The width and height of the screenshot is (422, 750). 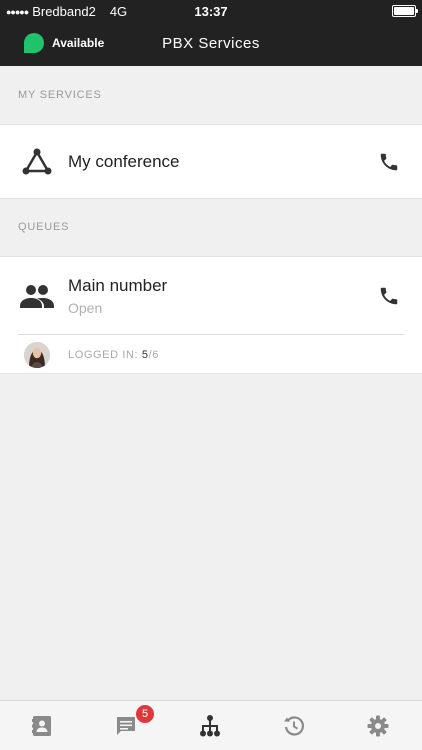 What do you see at coordinates (124, 161) in the screenshot?
I see `service-title: My conference` at bounding box center [124, 161].